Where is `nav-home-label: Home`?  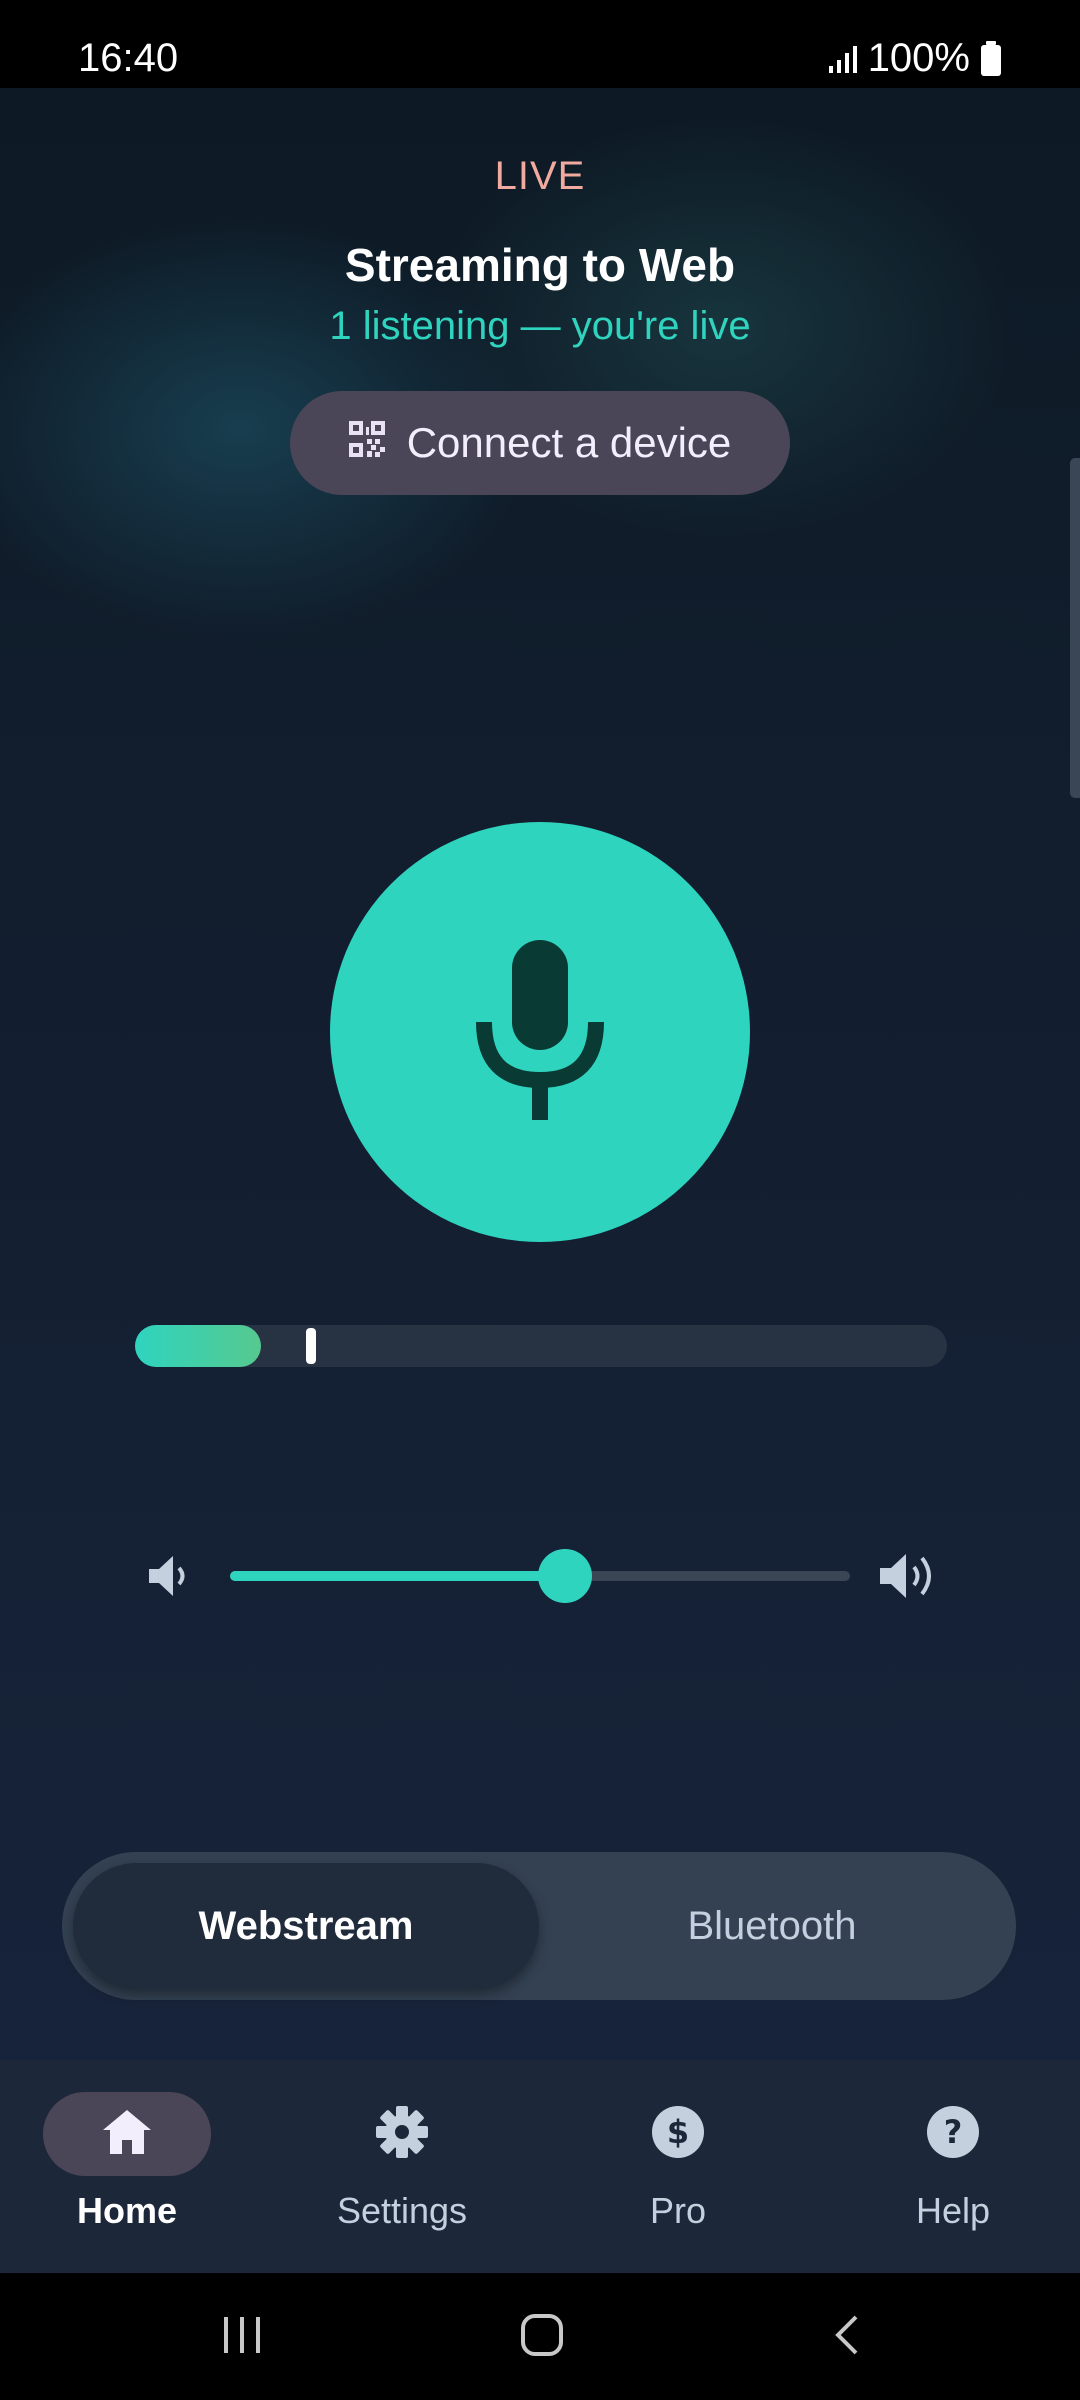 nav-home-label: Home is located at coordinates (127, 2210).